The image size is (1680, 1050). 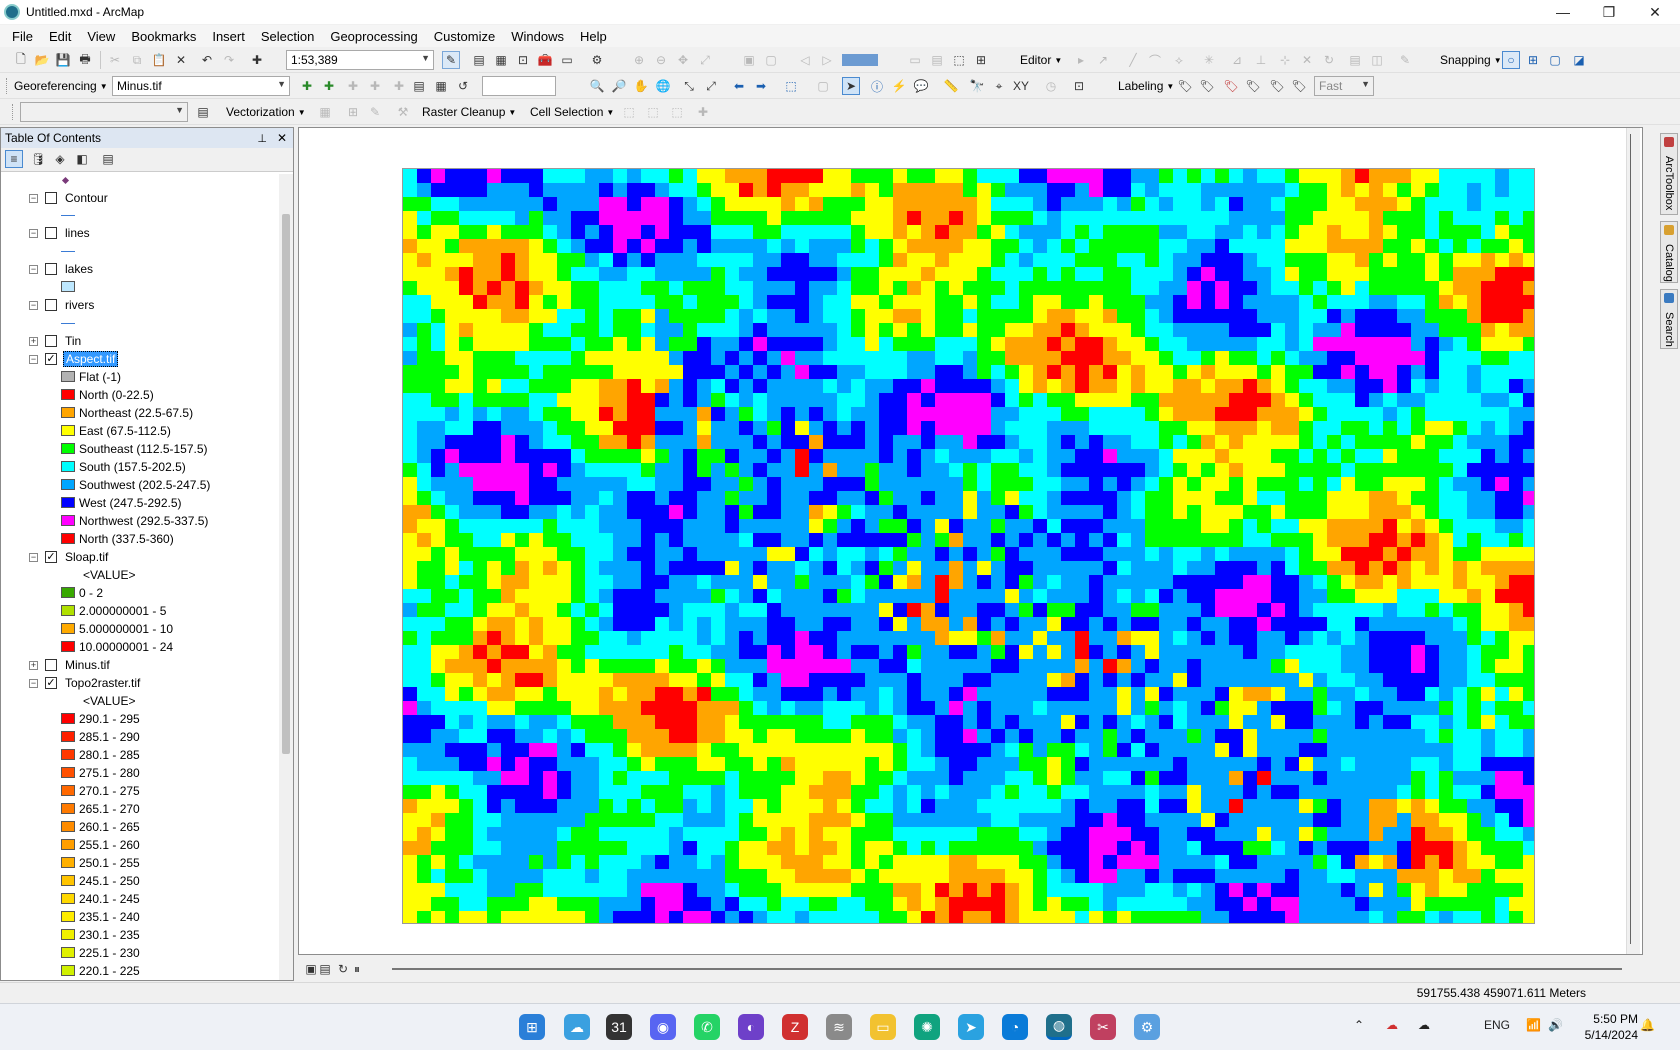 I want to click on attributes-icon: ▤, so click(x=1355, y=60).